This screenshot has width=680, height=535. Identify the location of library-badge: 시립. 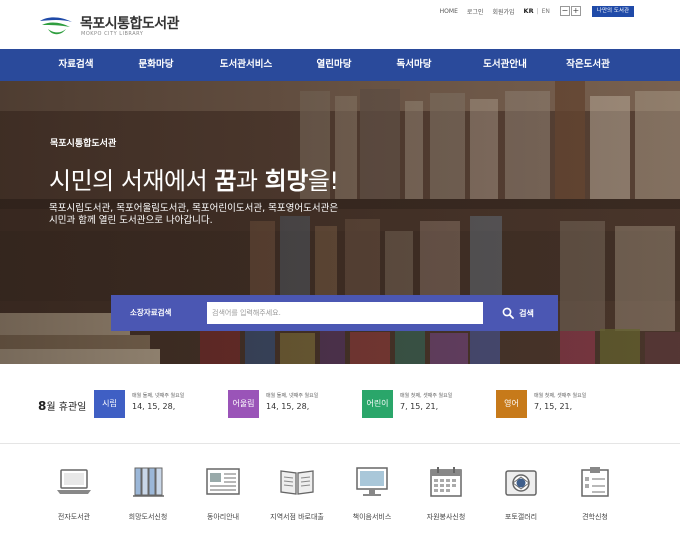
(109, 404).